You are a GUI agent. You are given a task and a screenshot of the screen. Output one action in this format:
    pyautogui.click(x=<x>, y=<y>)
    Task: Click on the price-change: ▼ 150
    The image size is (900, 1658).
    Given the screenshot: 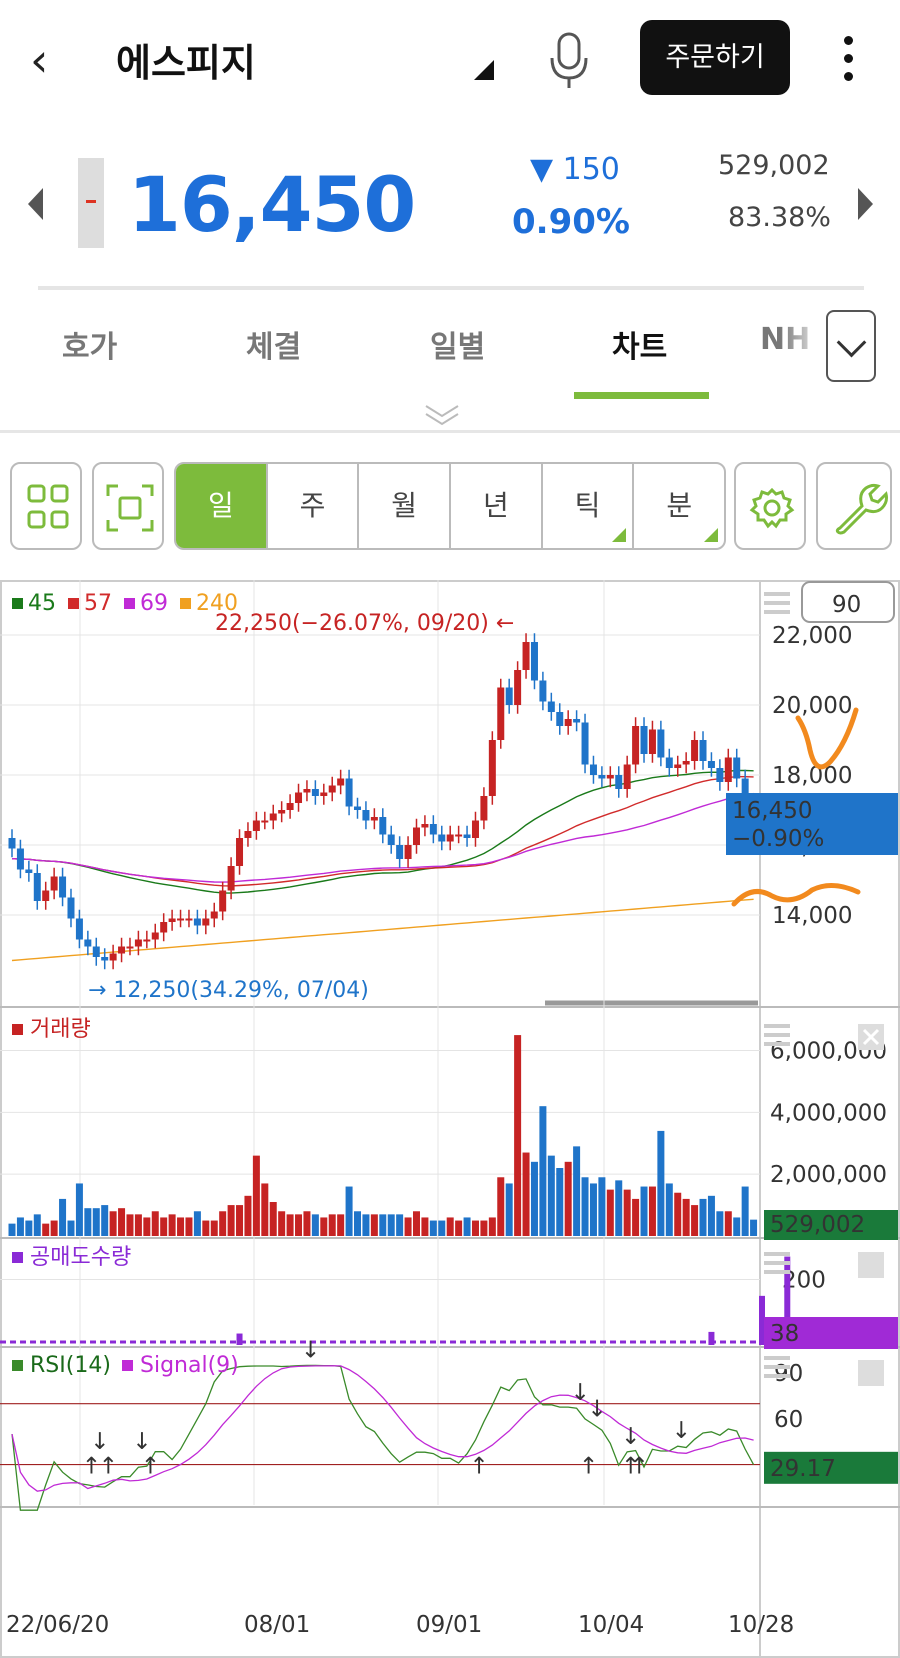 What is the action you would take?
    pyautogui.click(x=575, y=169)
    